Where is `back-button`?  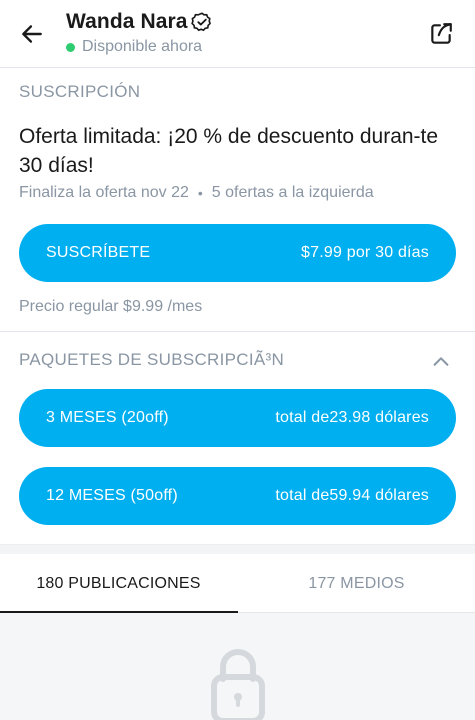
back-button is located at coordinates (32, 34).